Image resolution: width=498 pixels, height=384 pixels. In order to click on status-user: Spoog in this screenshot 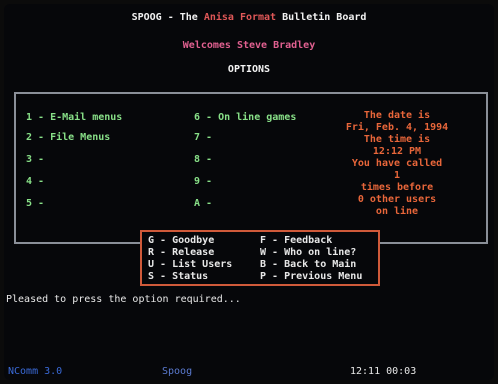, I will do `click(177, 371)`.